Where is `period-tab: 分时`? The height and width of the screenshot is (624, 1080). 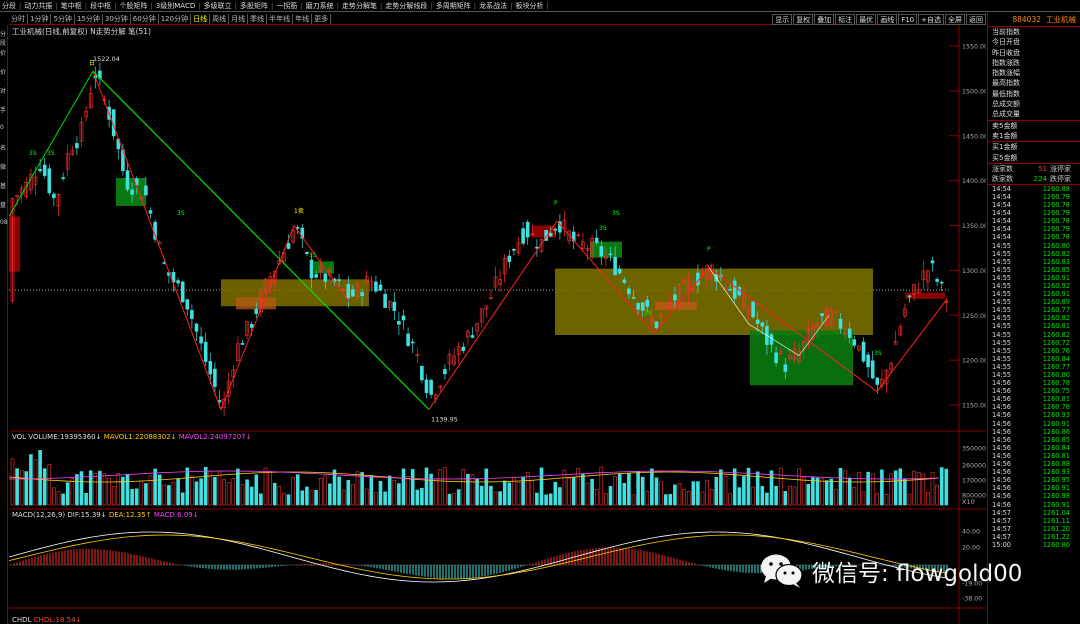 period-tab: 分时 is located at coordinates (18, 18).